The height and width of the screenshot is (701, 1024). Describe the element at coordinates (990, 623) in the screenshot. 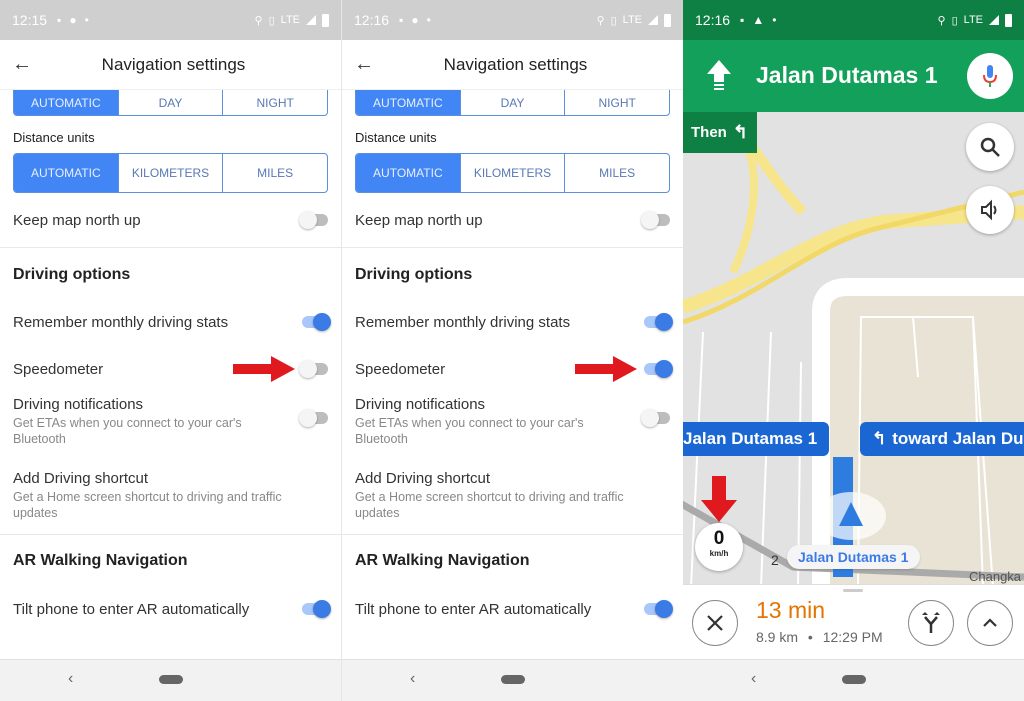

I see `expand-button` at that location.